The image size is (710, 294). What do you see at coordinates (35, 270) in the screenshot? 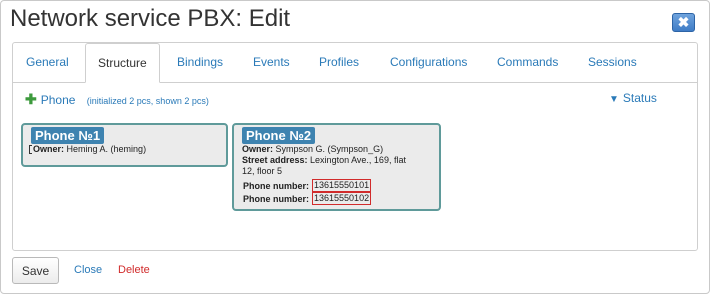
I see `save-button: Save` at bounding box center [35, 270].